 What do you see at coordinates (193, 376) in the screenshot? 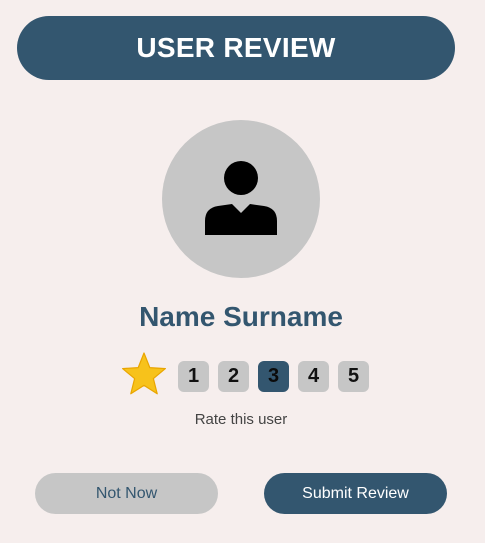
I see `rating-option-1: 1` at bounding box center [193, 376].